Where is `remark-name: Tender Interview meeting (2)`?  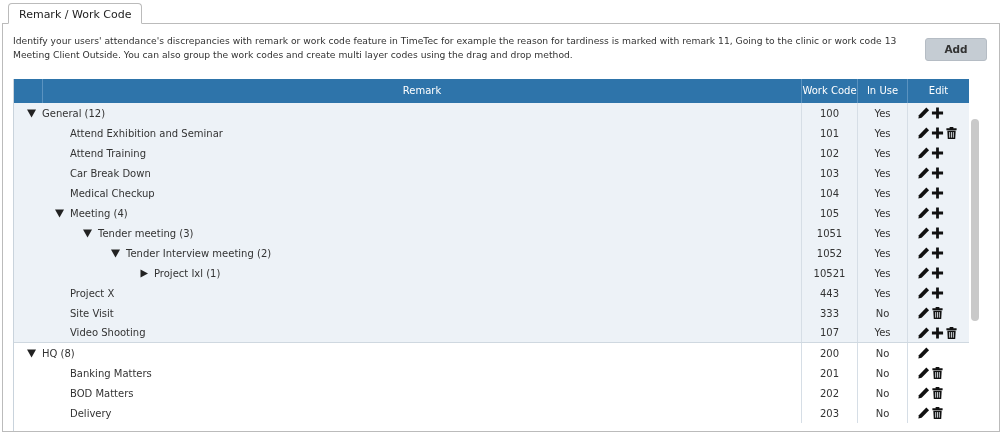 remark-name: Tender Interview meeting (2) is located at coordinates (199, 253).